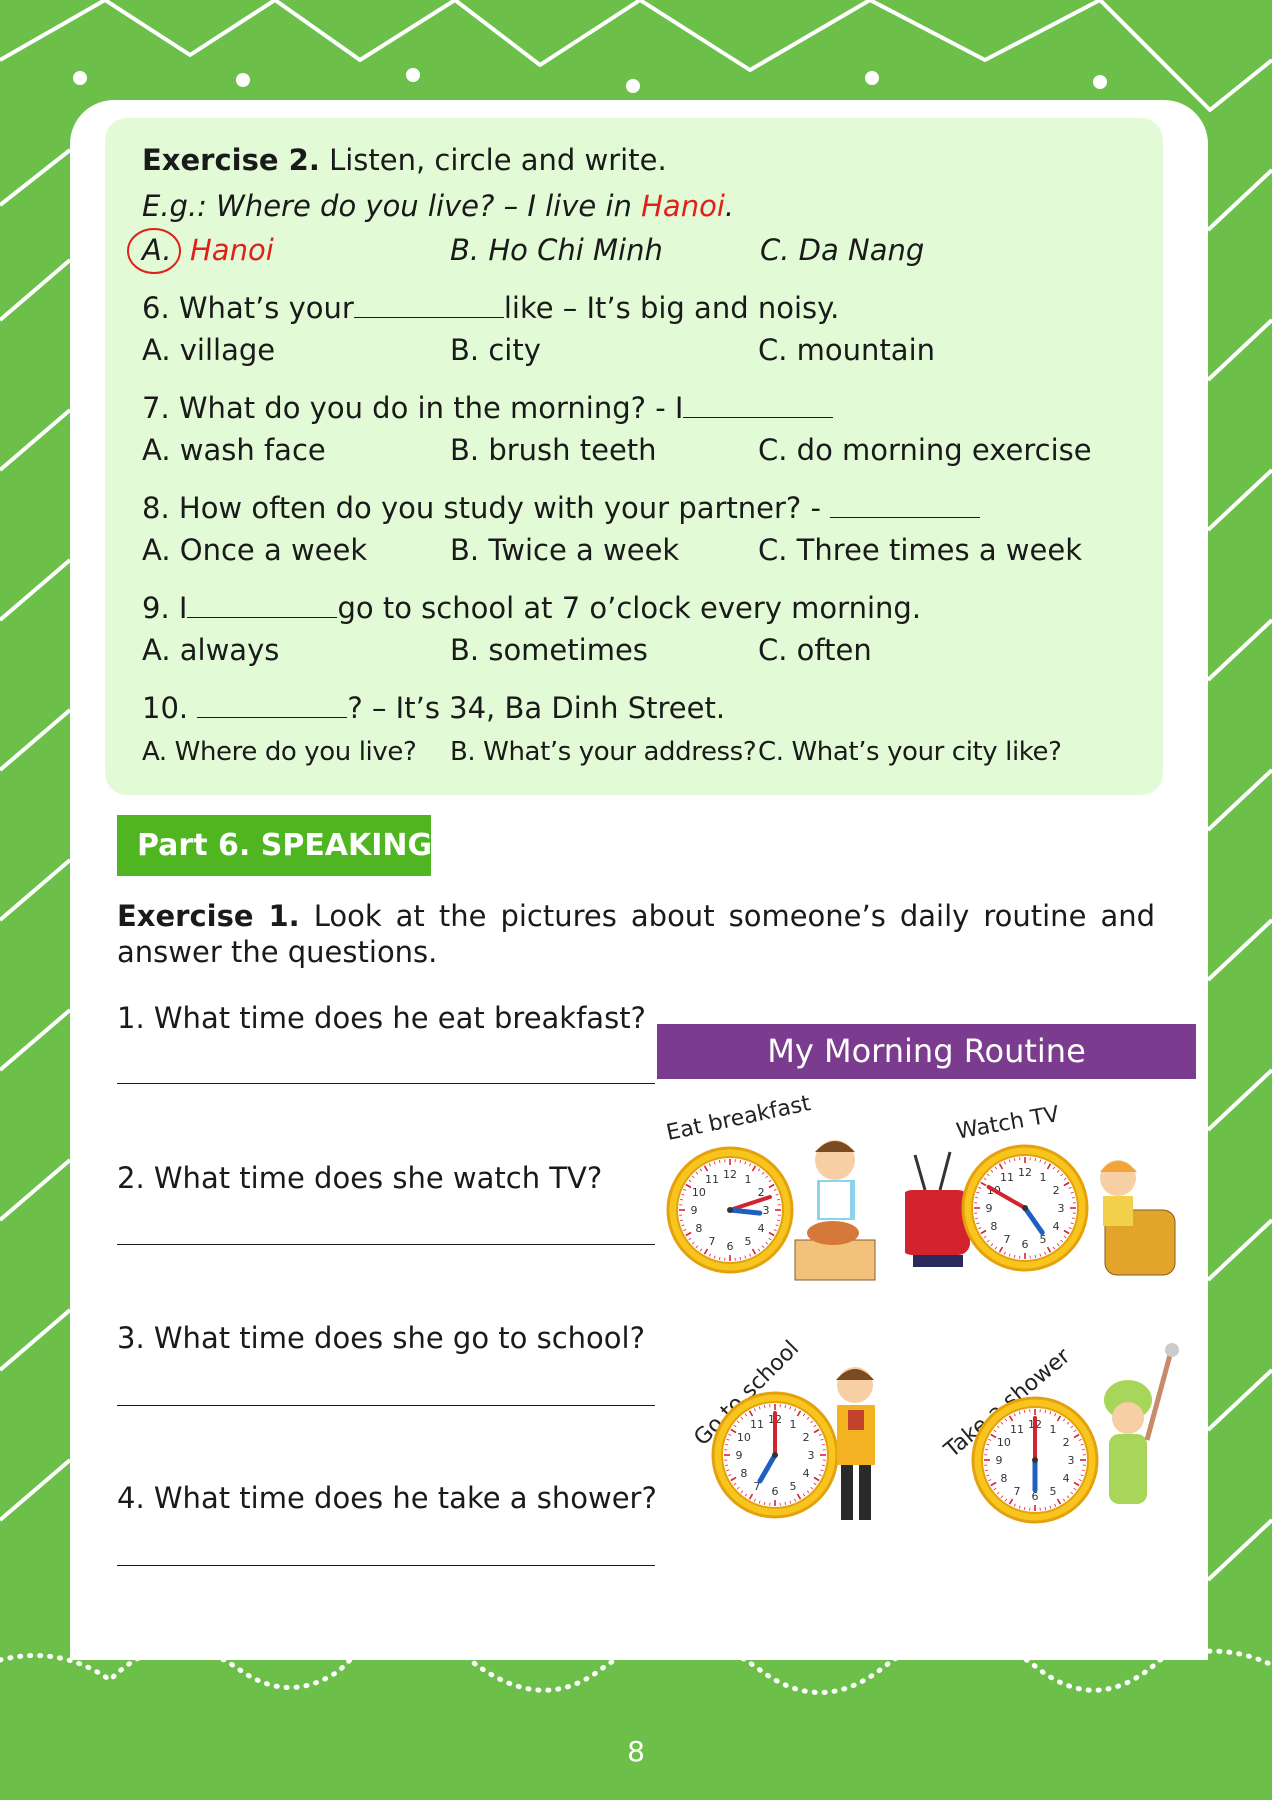 The image size is (1272, 1800). What do you see at coordinates (208, 916) in the screenshot?
I see `exercise1-label: Exercise 1.` at bounding box center [208, 916].